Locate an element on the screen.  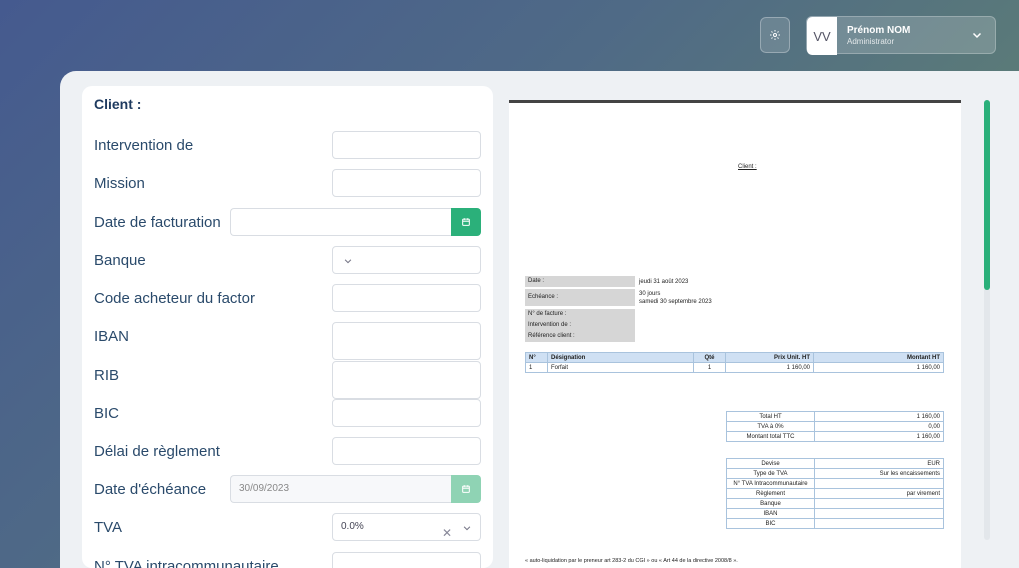
close-icon: ✕ is located at coordinates (447, 533).